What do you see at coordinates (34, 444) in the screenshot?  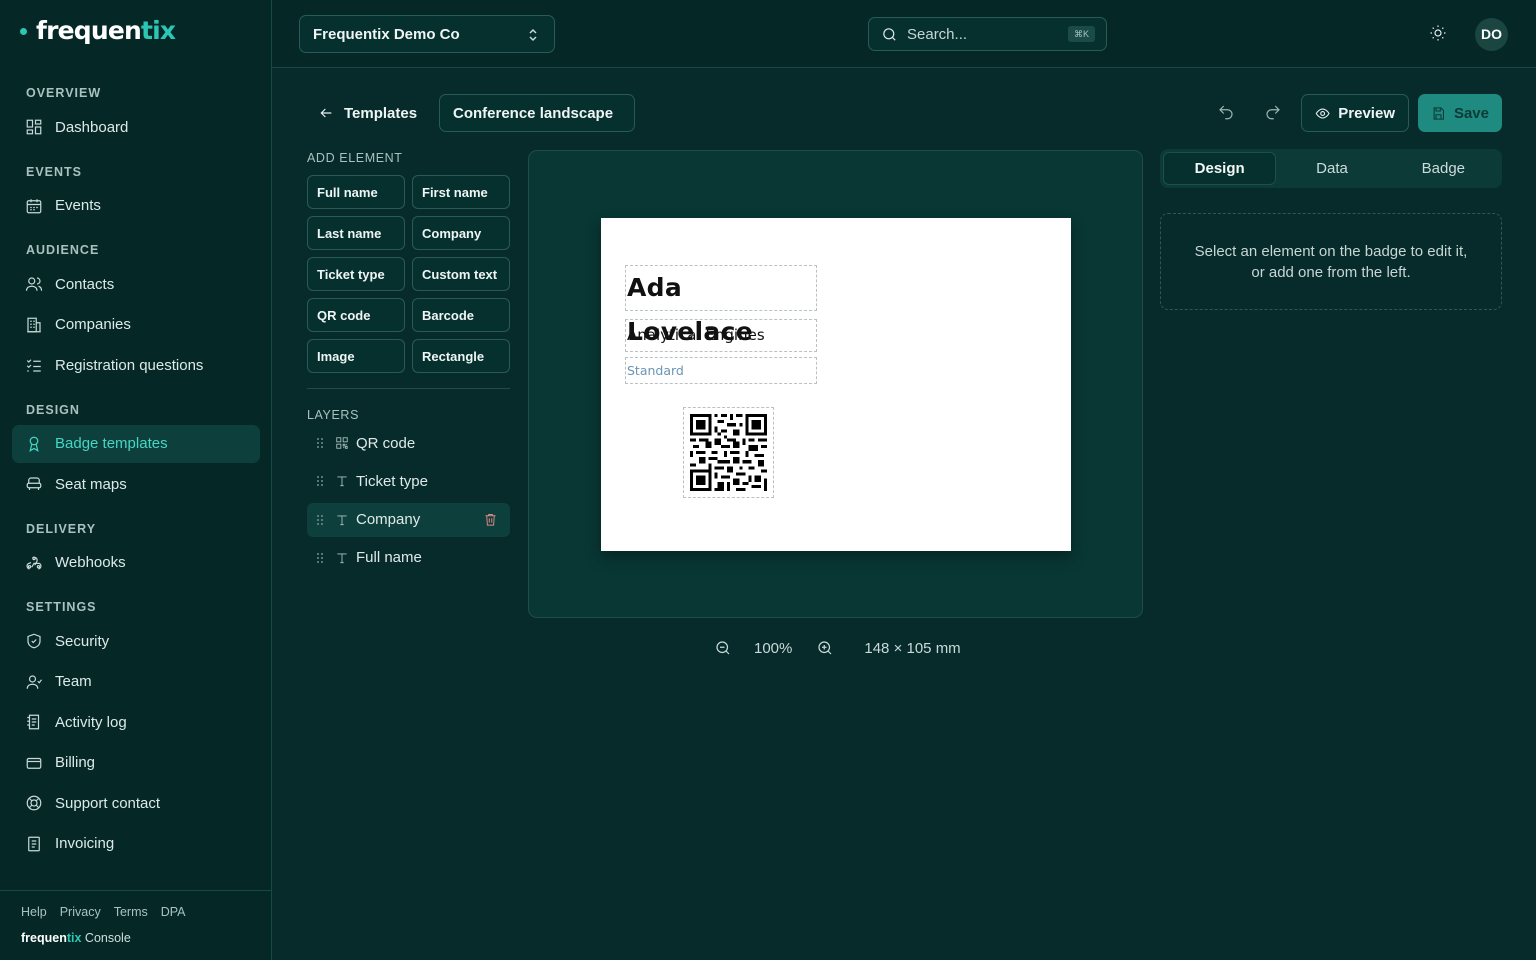 I see `badge-icon` at bounding box center [34, 444].